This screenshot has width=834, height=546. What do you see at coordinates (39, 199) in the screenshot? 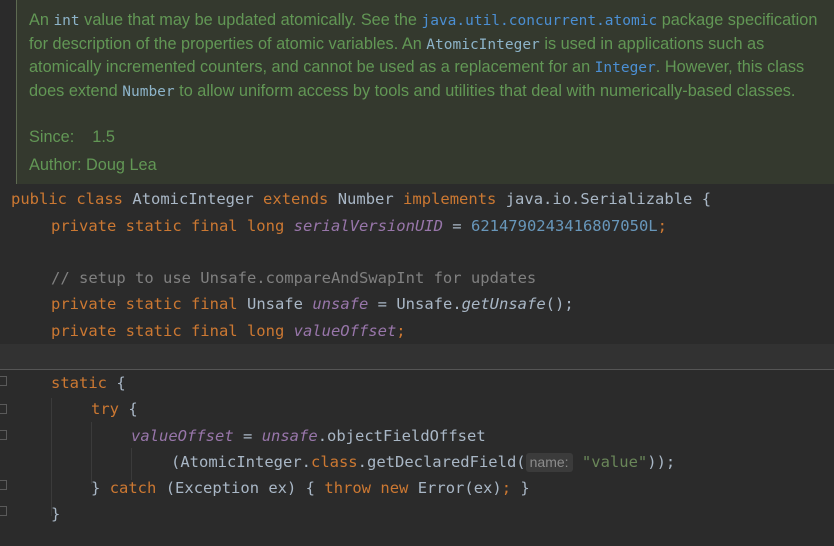
I see `keyword-public: public` at bounding box center [39, 199].